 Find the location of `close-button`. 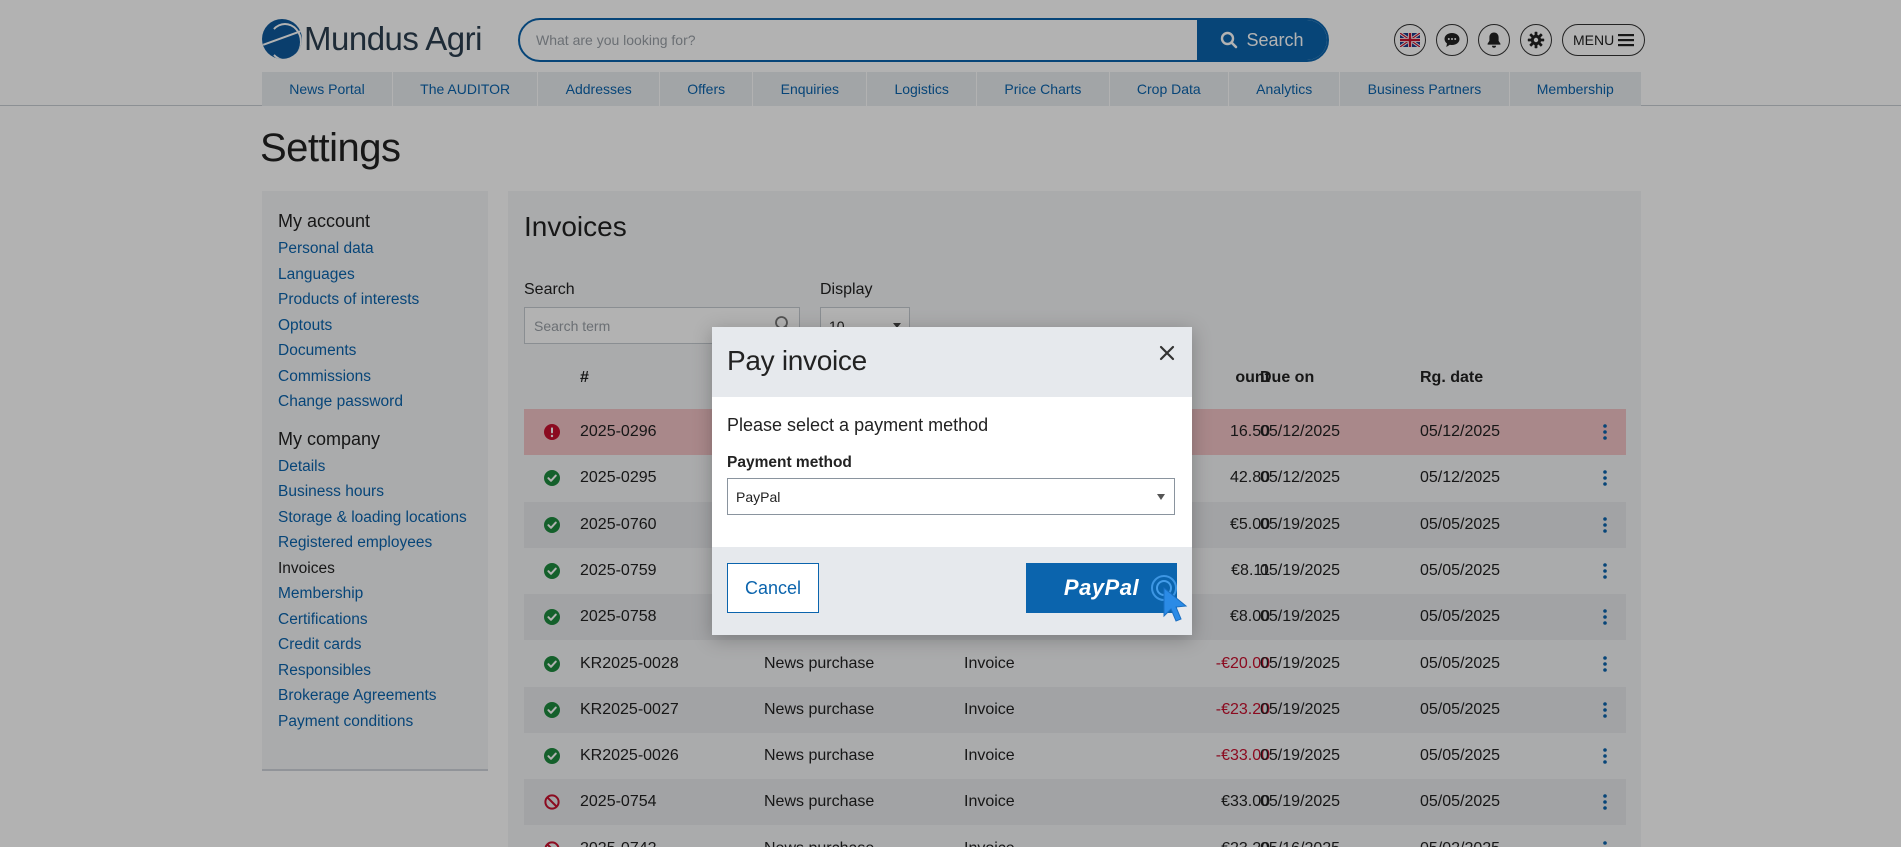

close-button is located at coordinates (1167, 353).